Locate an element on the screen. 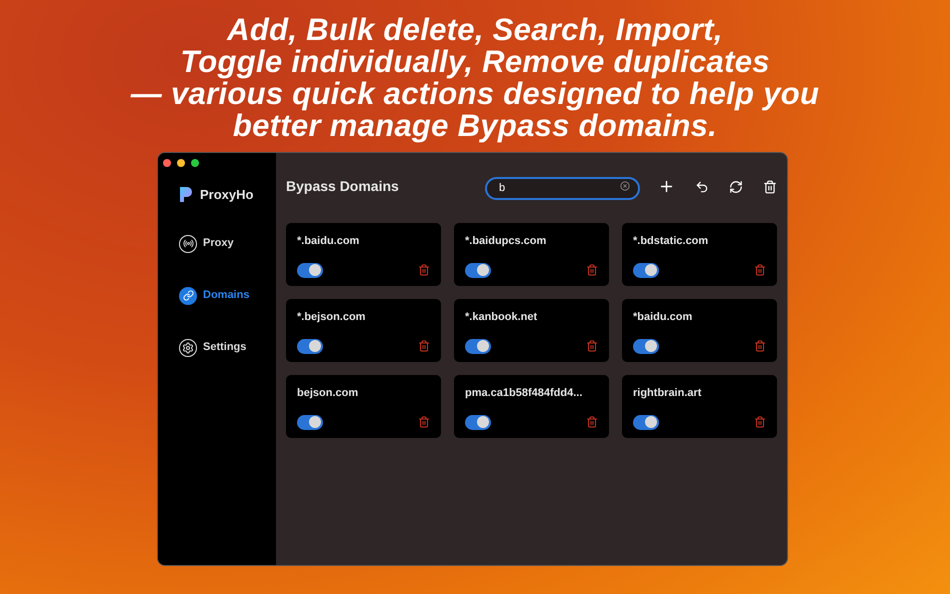 This screenshot has height=594, width=950. link-icon is located at coordinates (188, 295).